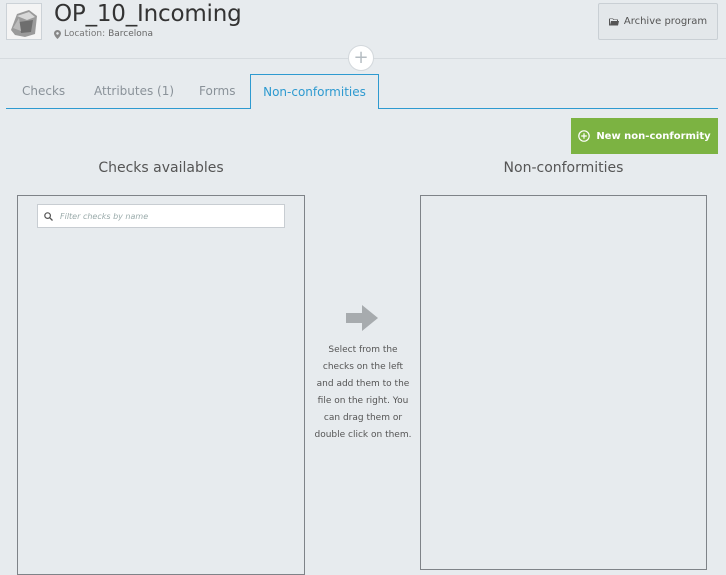 Image resolution: width=726 pixels, height=575 pixels. I want to click on new-non-conformity-label: New non-conformity, so click(653, 136).